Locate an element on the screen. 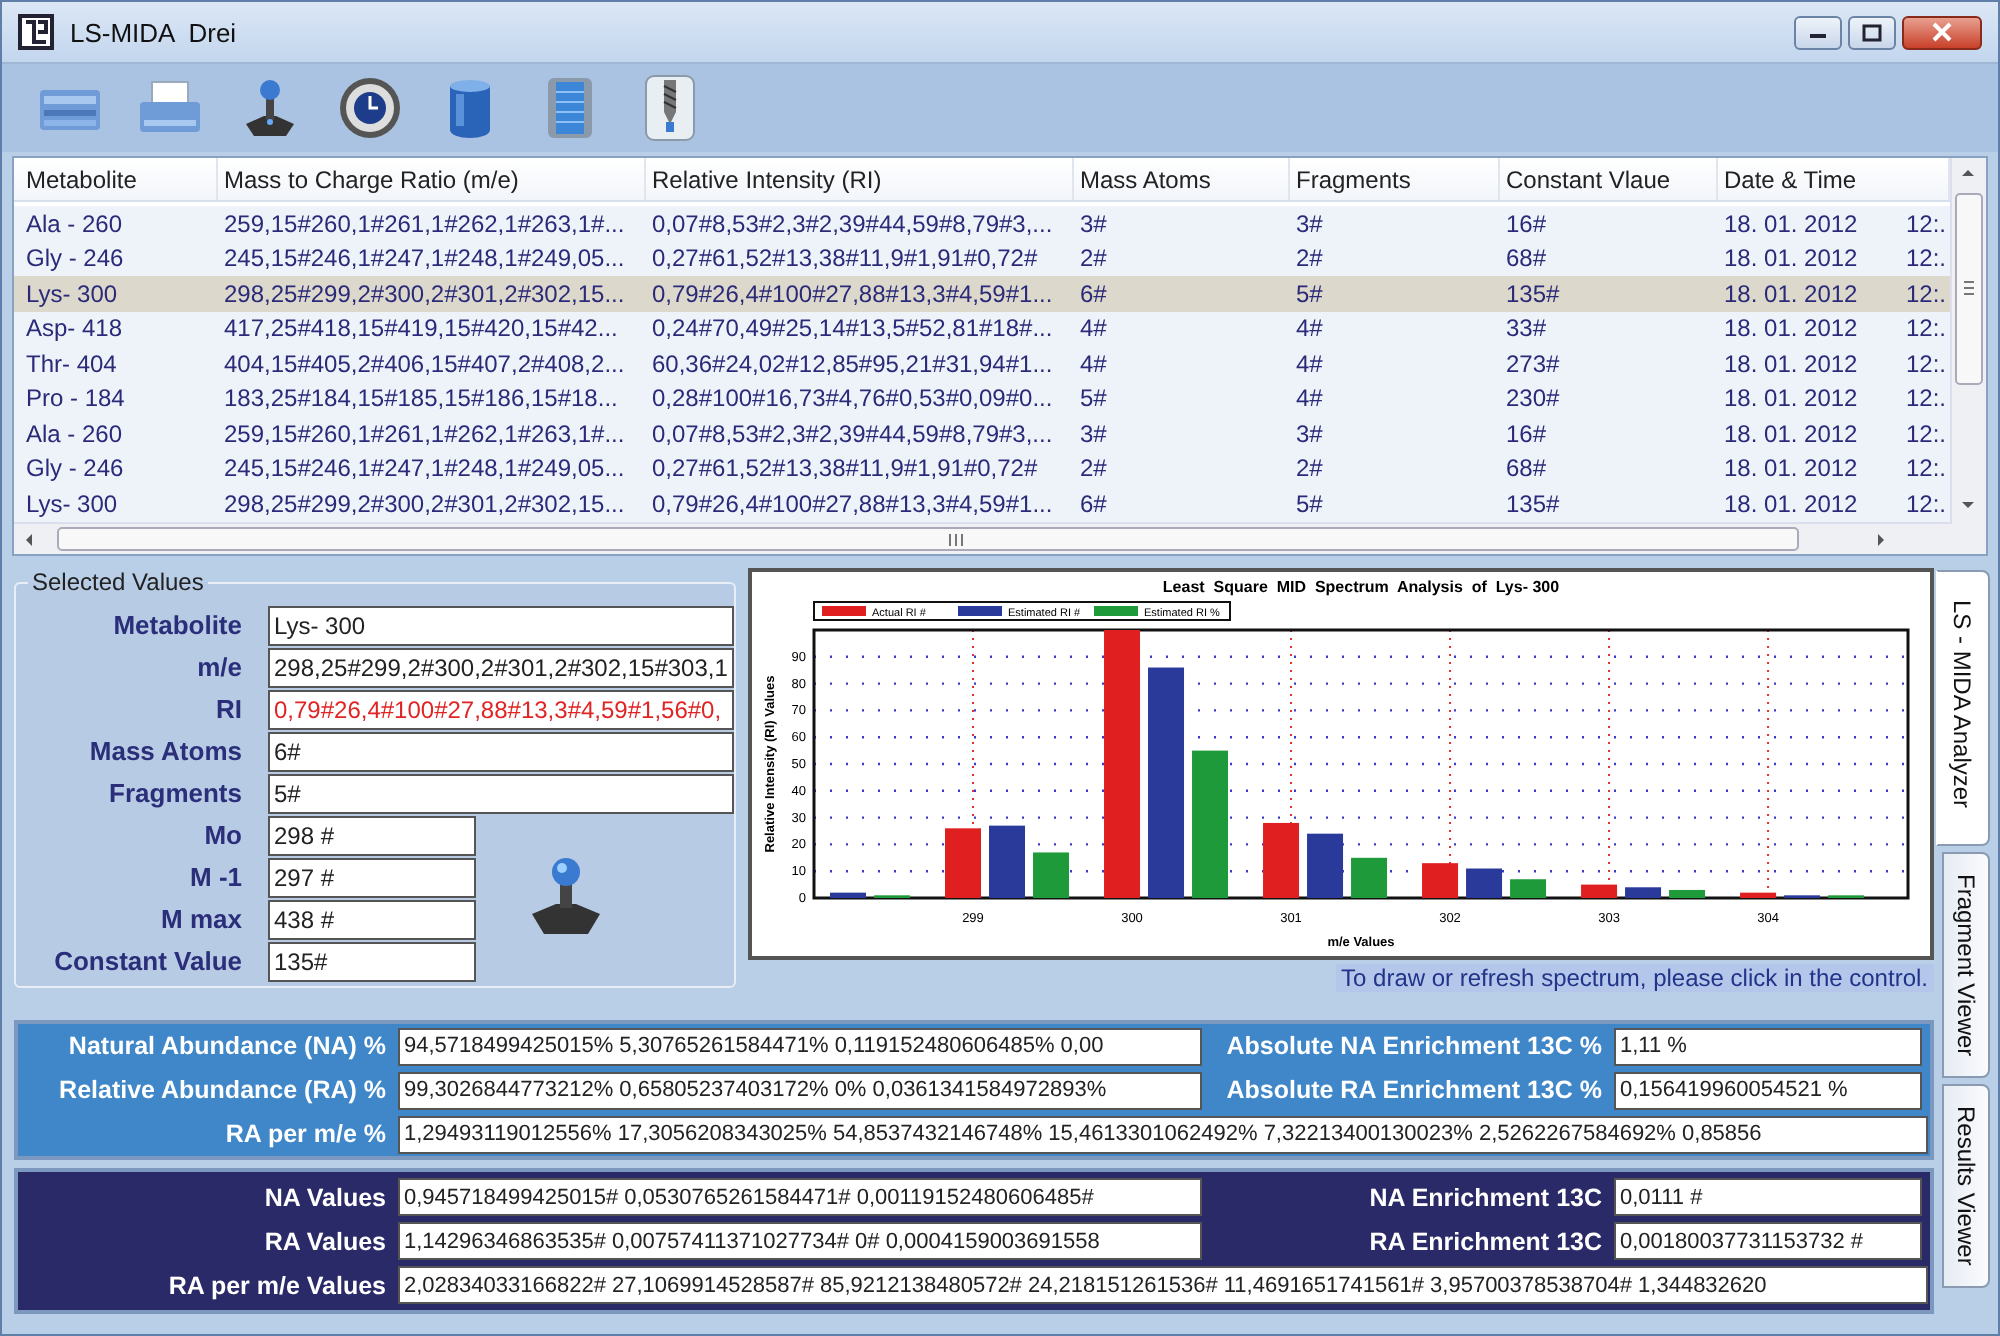 The height and width of the screenshot is (1336, 2000). table-row: Thr- 404 404,15#405,2#406,15#407,2#408,2... 60,36#24,02#12,85#95,21#31,94#1... 4# 4# 273# 18. 01. 2012 12:. is located at coordinates (982, 363).